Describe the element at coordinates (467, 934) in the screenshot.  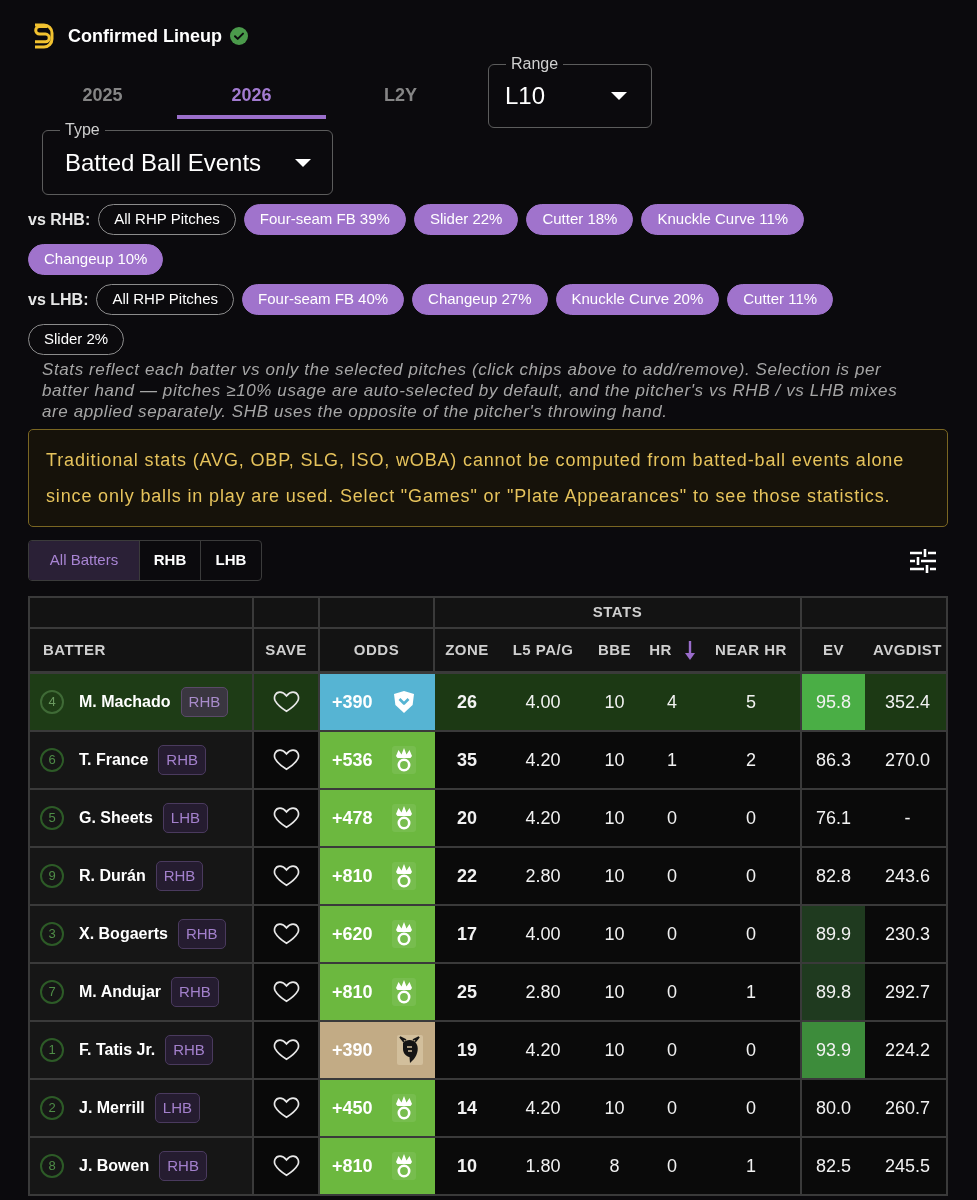
I see `table-cell-text: 17` at that location.